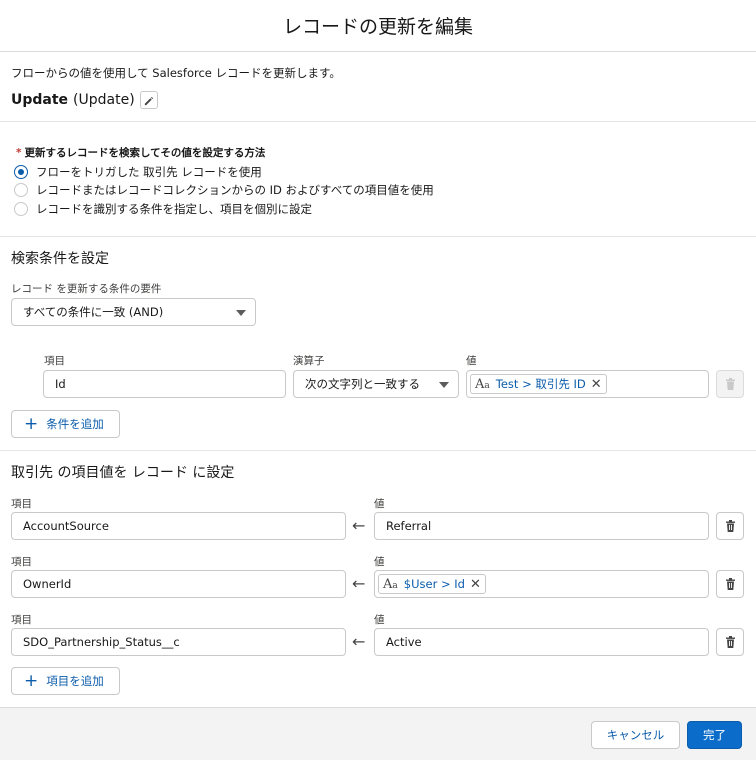 This screenshot has width=756, height=760. I want to click on add-condition-button: + 条件を追加, so click(65, 424).